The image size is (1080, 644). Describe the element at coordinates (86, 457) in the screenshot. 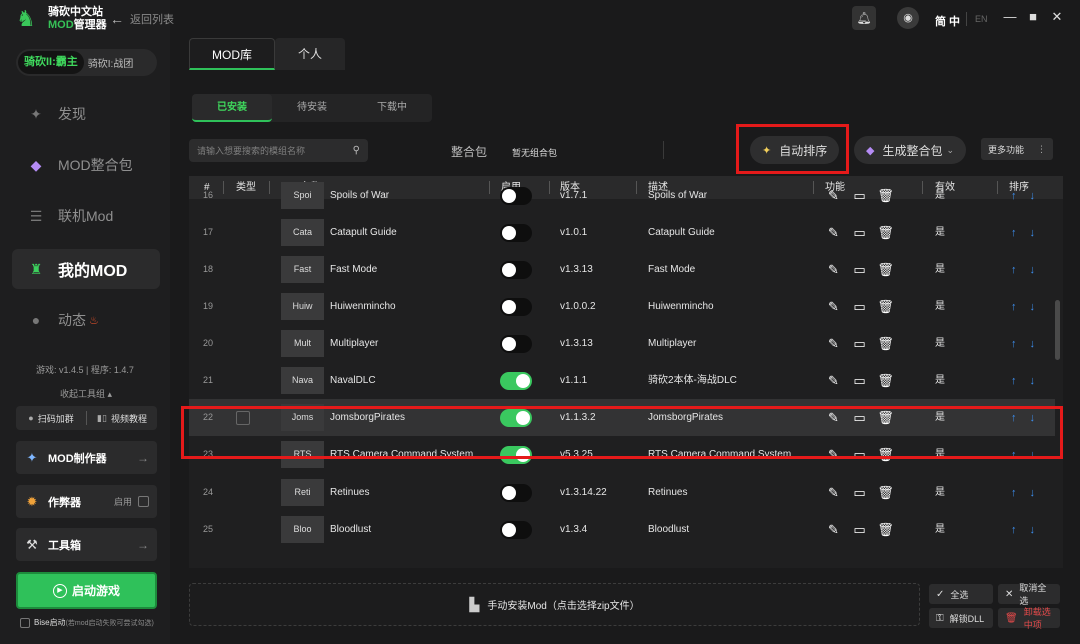

I see `mod-maker-card: ✦ MOD制作器 →` at that location.